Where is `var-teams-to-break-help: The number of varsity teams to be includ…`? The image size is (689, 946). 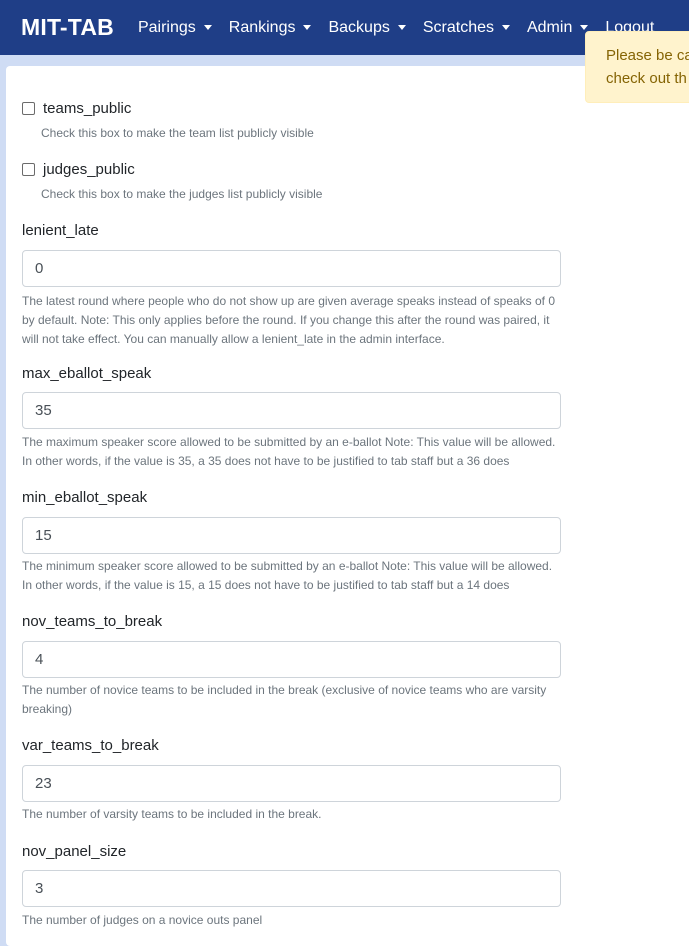
var-teams-to-break-help: The number of varsity teams to be includ… is located at coordinates (172, 814).